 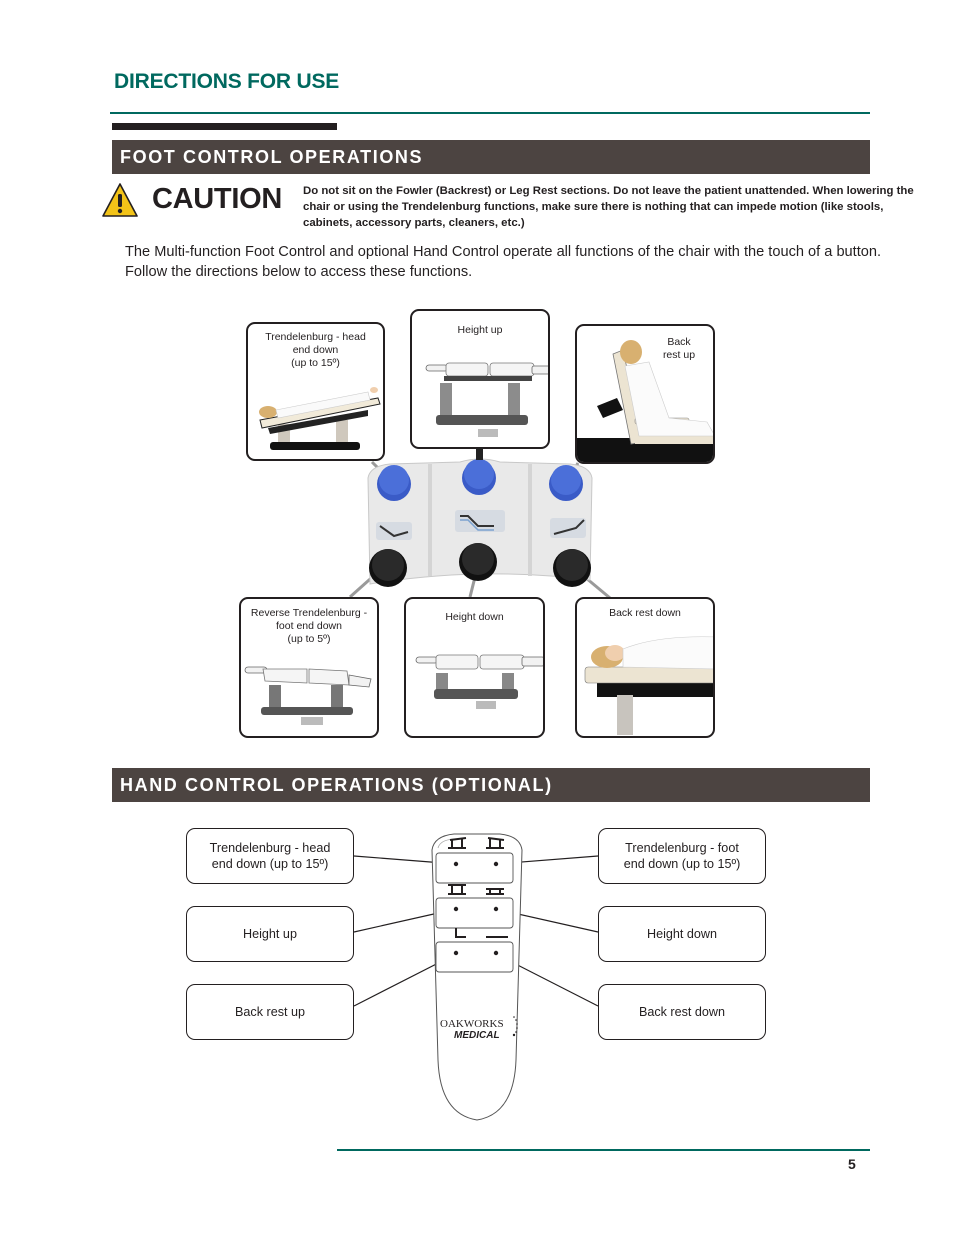 I want to click on header-rule, so click(x=490, y=113).